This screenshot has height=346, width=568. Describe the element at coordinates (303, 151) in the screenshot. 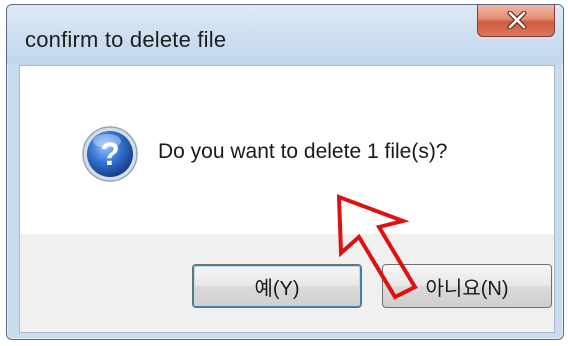

I see `message-text: Do you want to delete 1 file(s)?` at that location.